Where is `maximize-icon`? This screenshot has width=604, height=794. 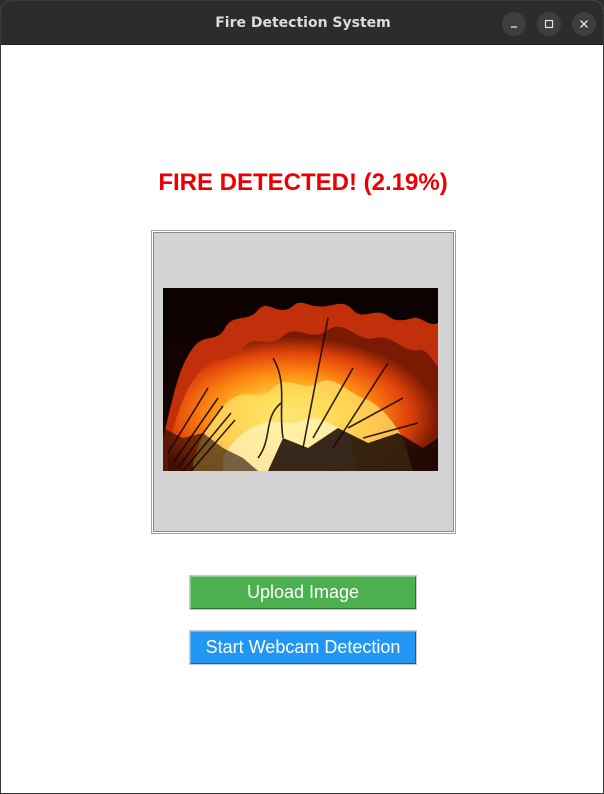 maximize-icon is located at coordinates (549, 24).